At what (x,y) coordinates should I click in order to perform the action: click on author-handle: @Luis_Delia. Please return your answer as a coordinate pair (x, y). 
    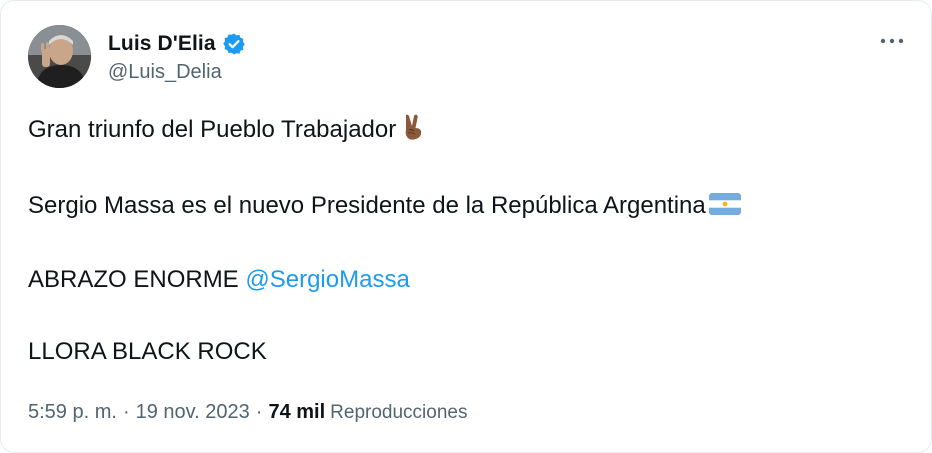
    Looking at the image, I should click on (177, 72).